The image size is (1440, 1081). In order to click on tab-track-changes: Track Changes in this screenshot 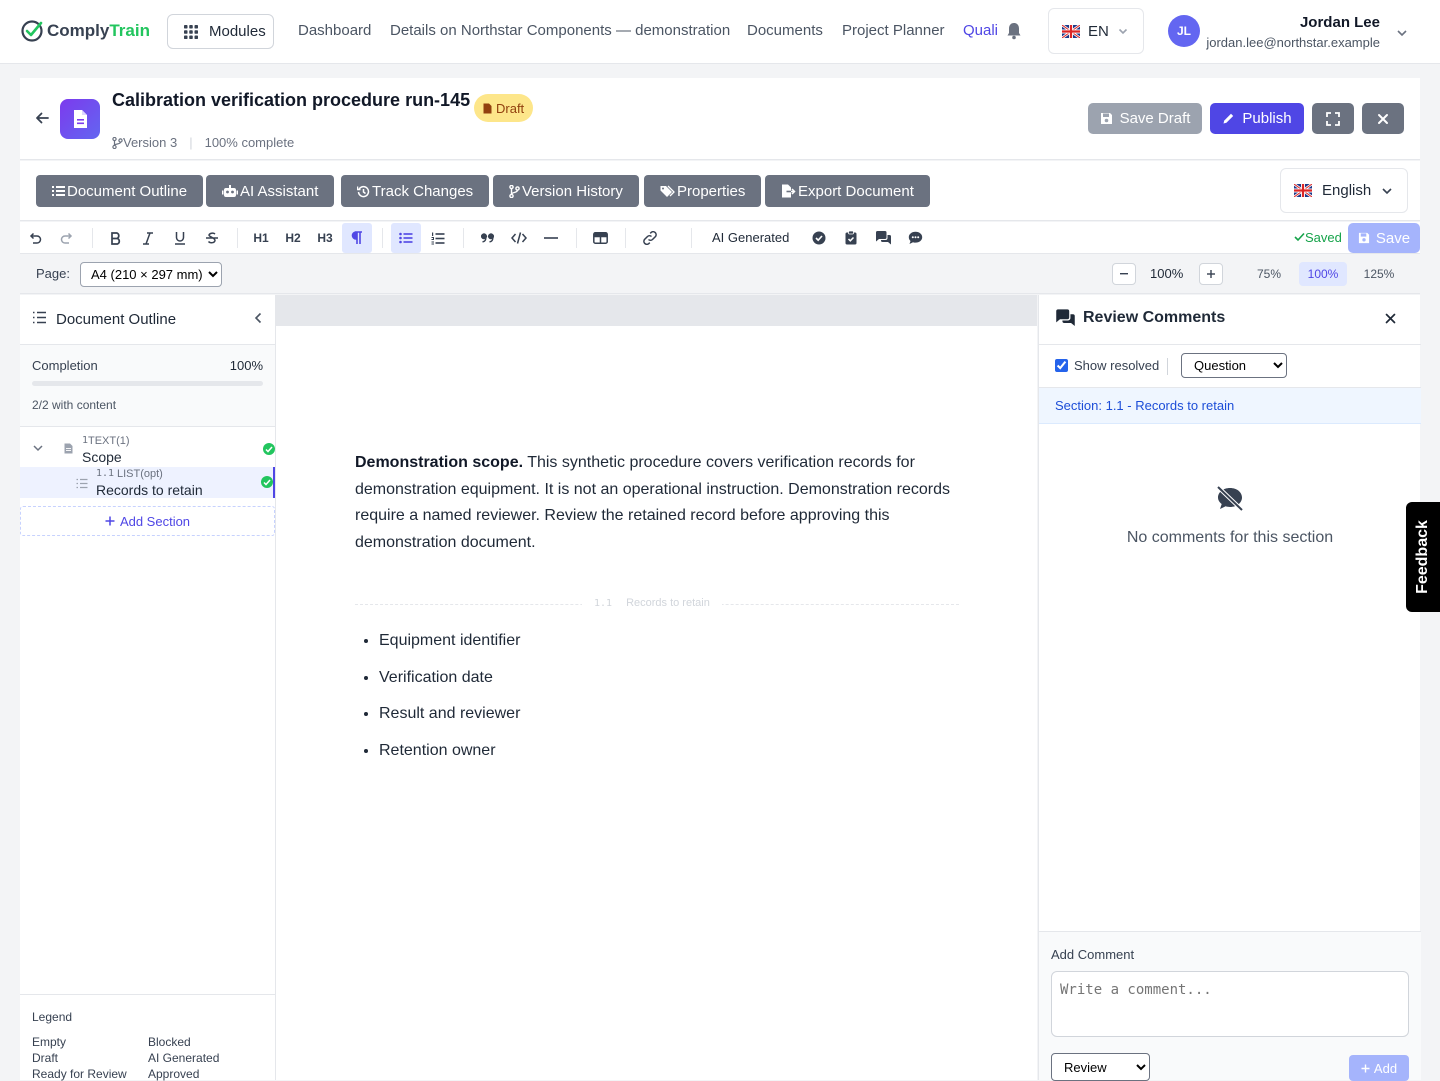, I will do `click(415, 191)`.